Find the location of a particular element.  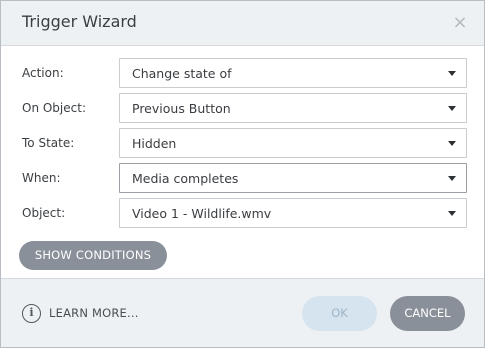

to-state-value: Hidden is located at coordinates (154, 143).